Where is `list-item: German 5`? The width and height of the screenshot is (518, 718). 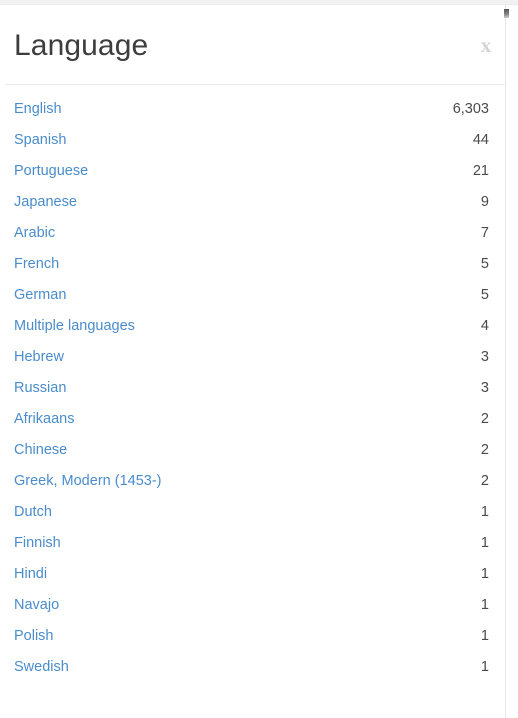 list-item: German 5 is located at coordinates (252, 294).